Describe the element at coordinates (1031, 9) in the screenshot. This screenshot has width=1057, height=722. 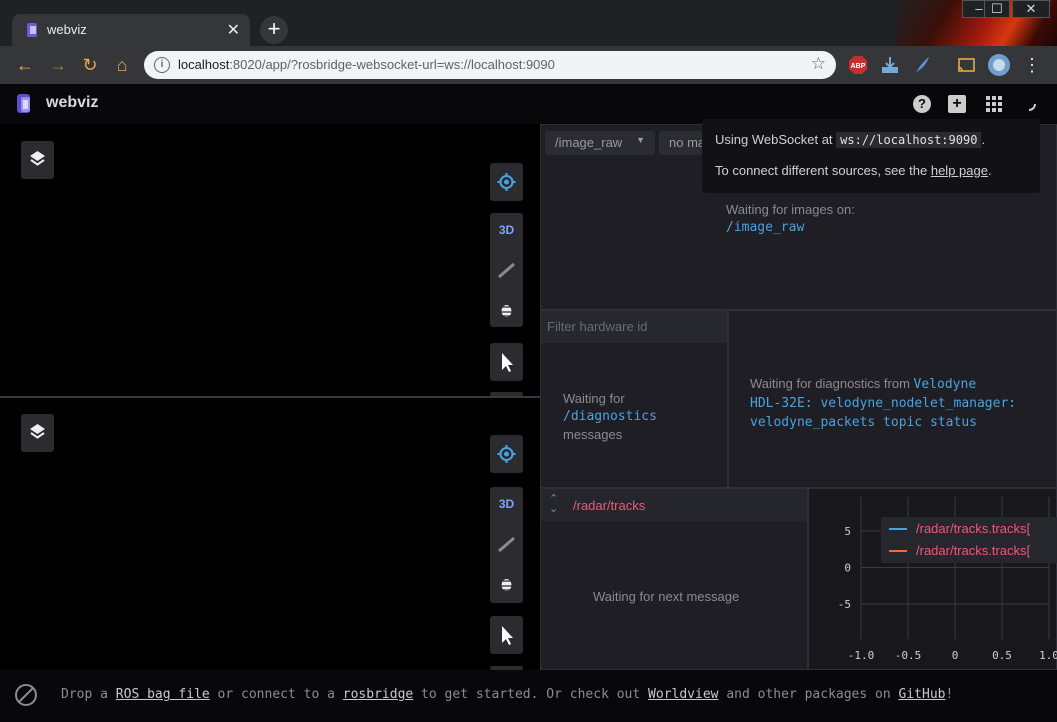
I see `close-window-button: ✕` at that location.